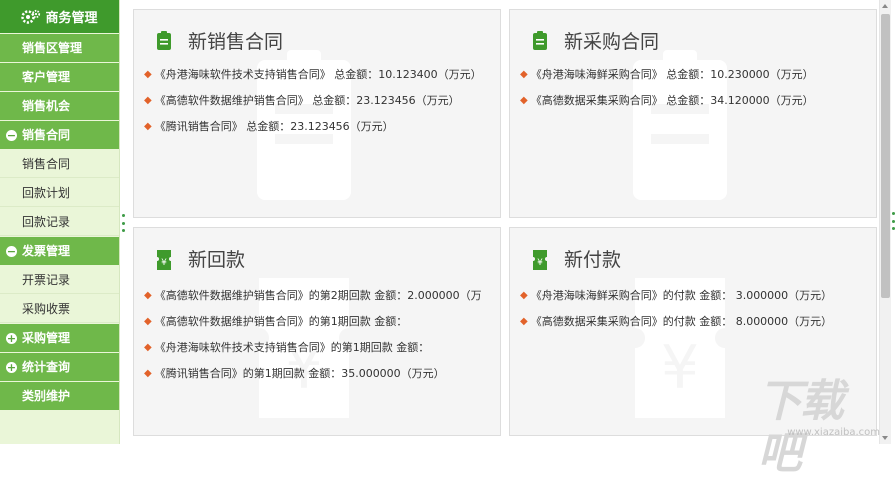 The image size is (896, 480). Describe the element at coordinates (59, 48) in the screenshot. I see `sidebar-item-sales-area: 销售区管理` at that location.